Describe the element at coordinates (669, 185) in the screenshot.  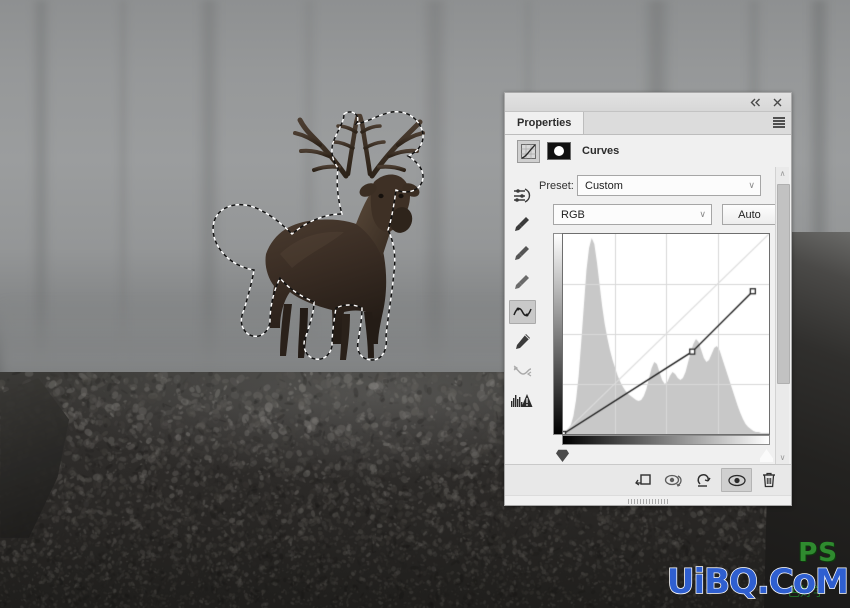
I see `preset-select: Custom ∨` at that location.